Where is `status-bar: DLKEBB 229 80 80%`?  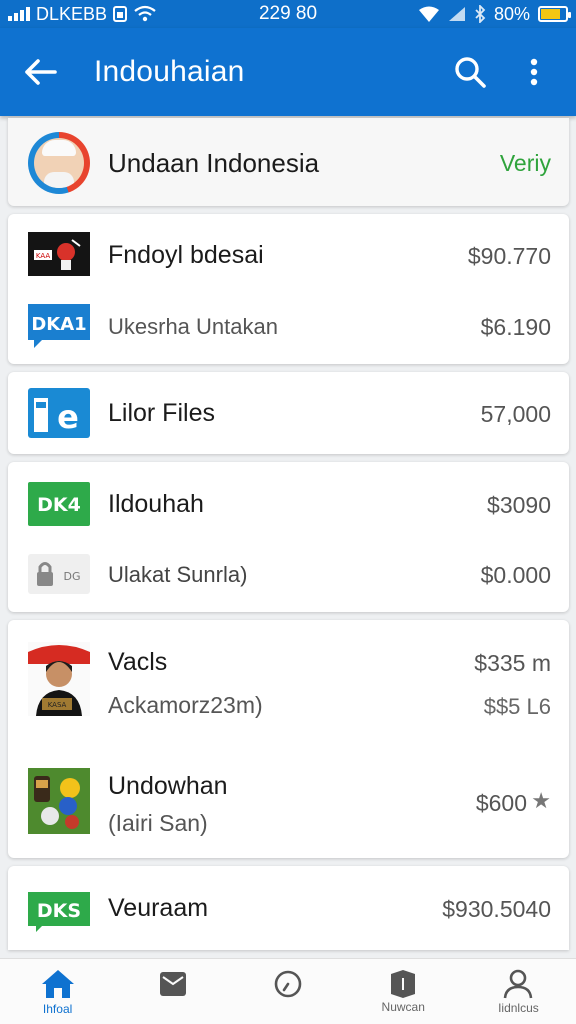
status-bar: DLKEBB 229 80 80% is located at coordinates (288, 14).